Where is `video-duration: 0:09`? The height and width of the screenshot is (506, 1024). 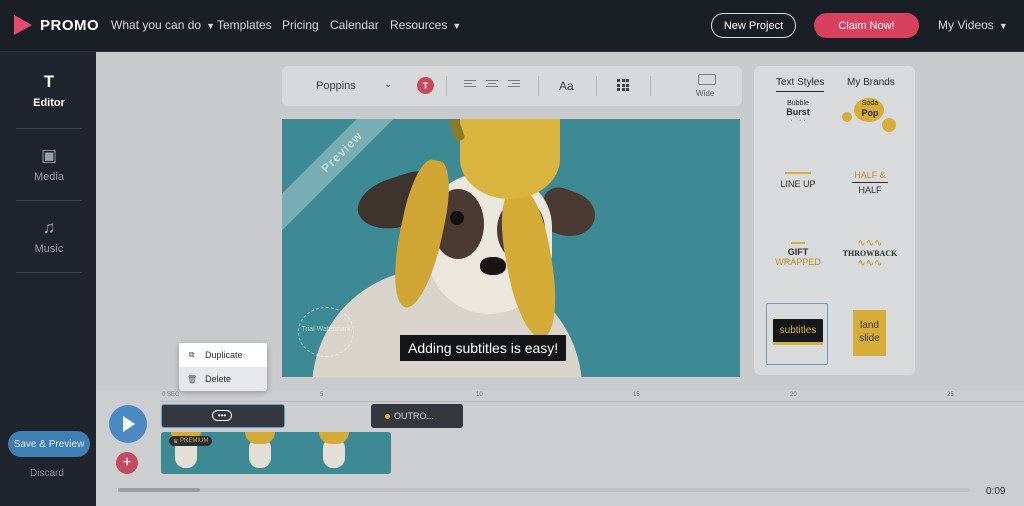
video-duration: 0:09 is located at coordinates (996, 491).